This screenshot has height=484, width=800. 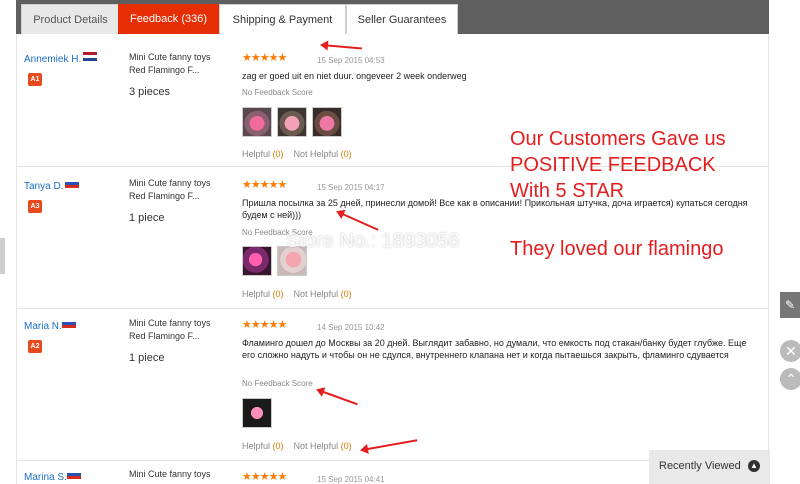 I want to click on recently-viewed-button: Recently Viewed ▲, so click(x=709, y=467).